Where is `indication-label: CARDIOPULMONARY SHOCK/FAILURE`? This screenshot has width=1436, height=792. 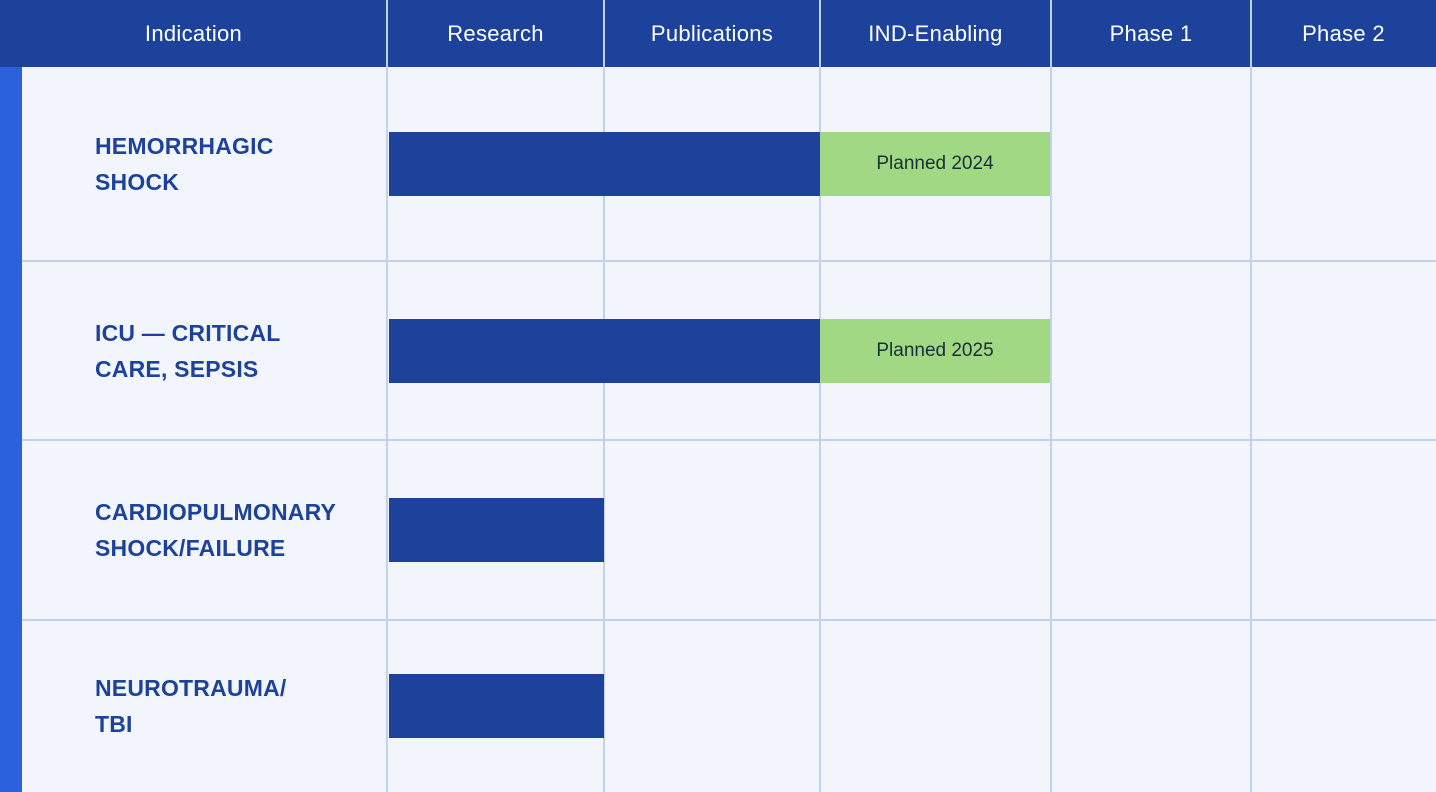
indication-label: CARDIOPULMONARY SHOCK/FAILURE is located at coordinates (216, 530).